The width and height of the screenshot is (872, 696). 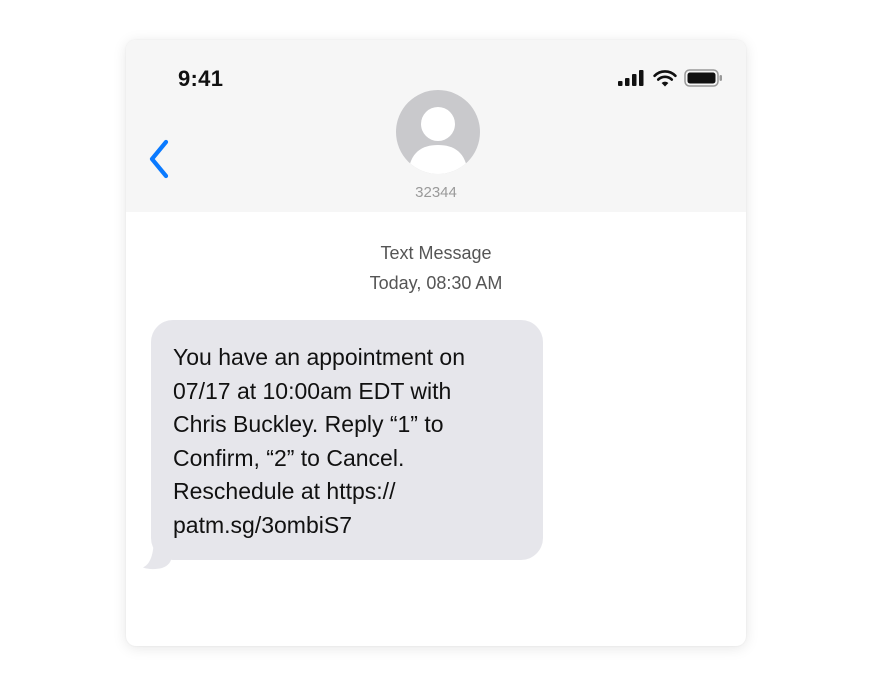 I want to click on wifi-icon, so click(x=665, y=77).